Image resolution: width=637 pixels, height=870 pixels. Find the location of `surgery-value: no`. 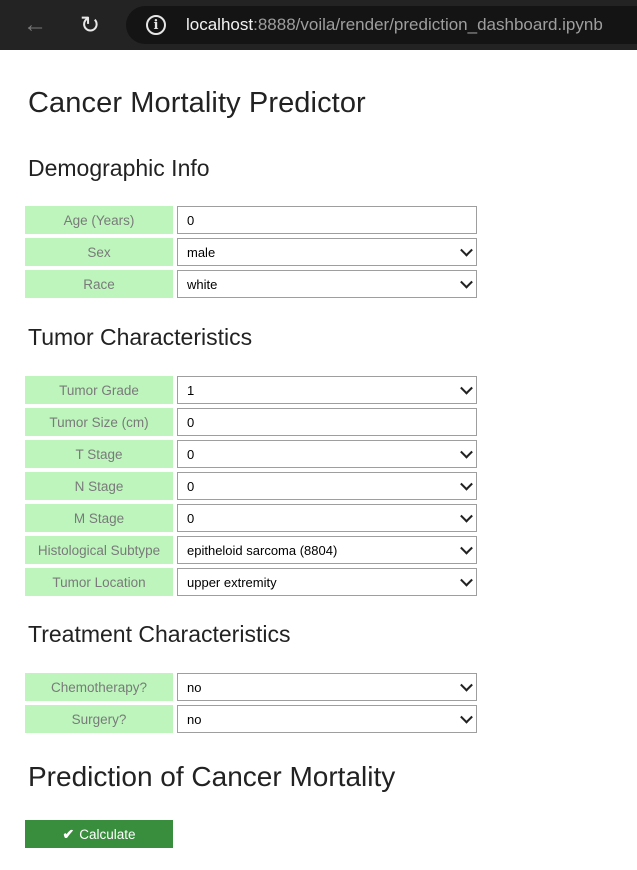

surgery-value: no is located at coordinates (194, 719).